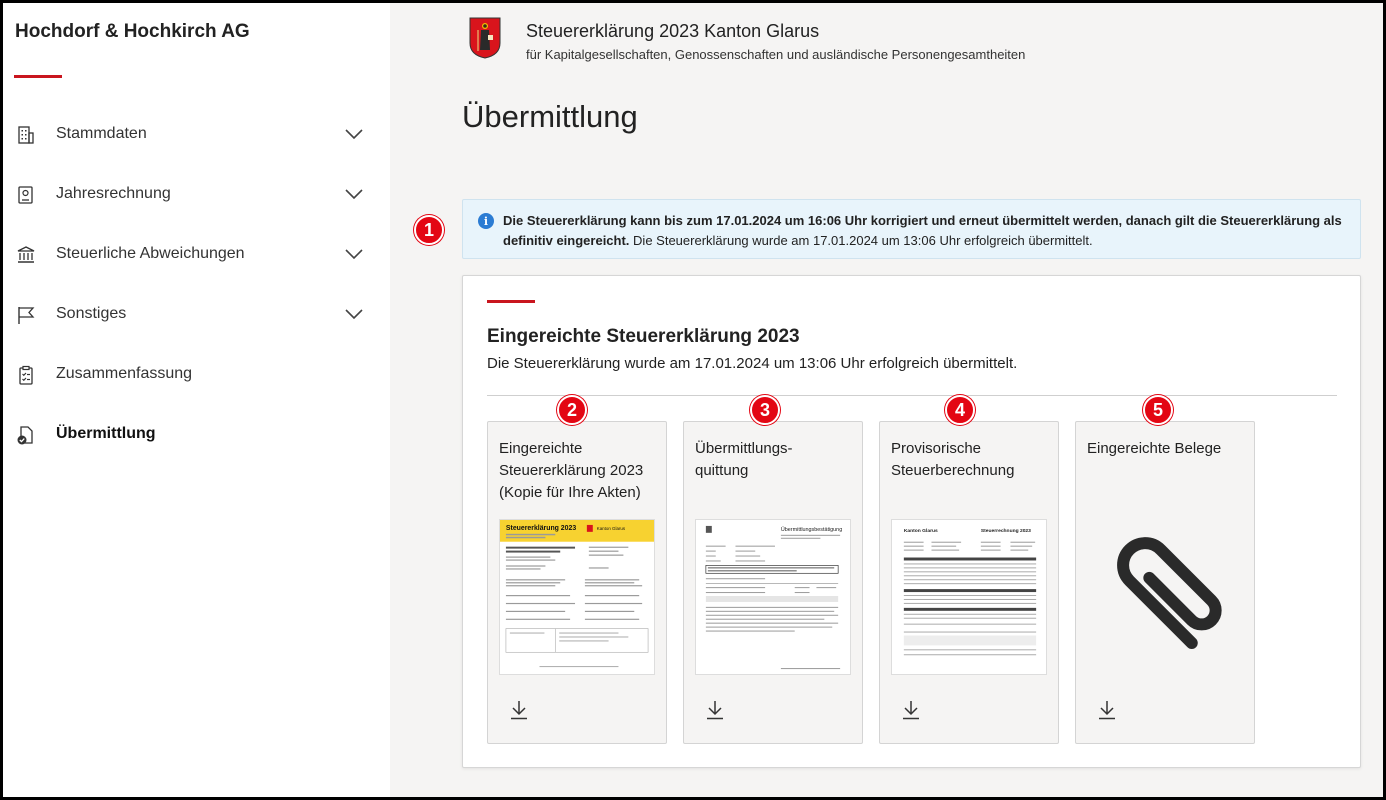  I want to click on annotation-marker-3: 3, so click(765, 410).